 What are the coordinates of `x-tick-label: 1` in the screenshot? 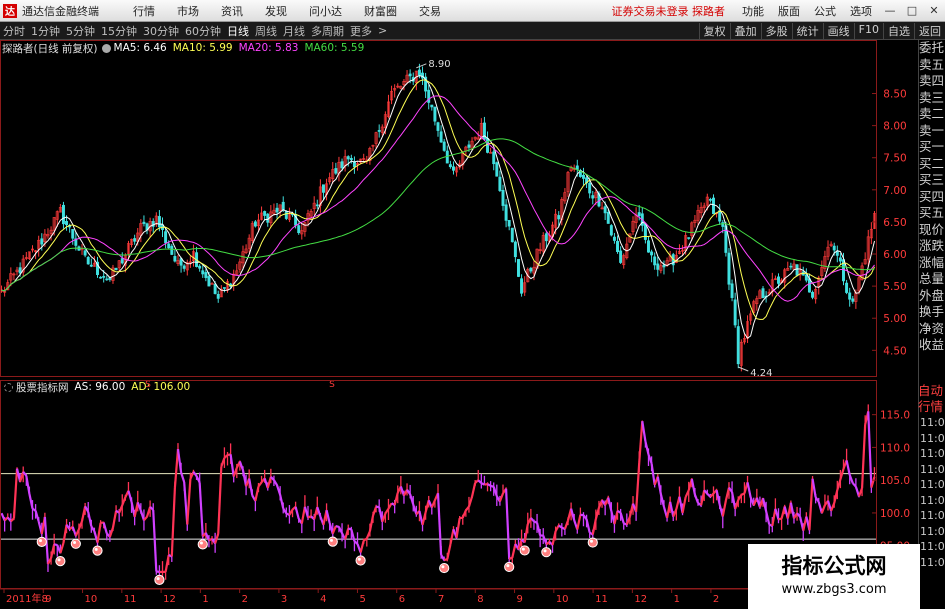 It's located at (205, 599).